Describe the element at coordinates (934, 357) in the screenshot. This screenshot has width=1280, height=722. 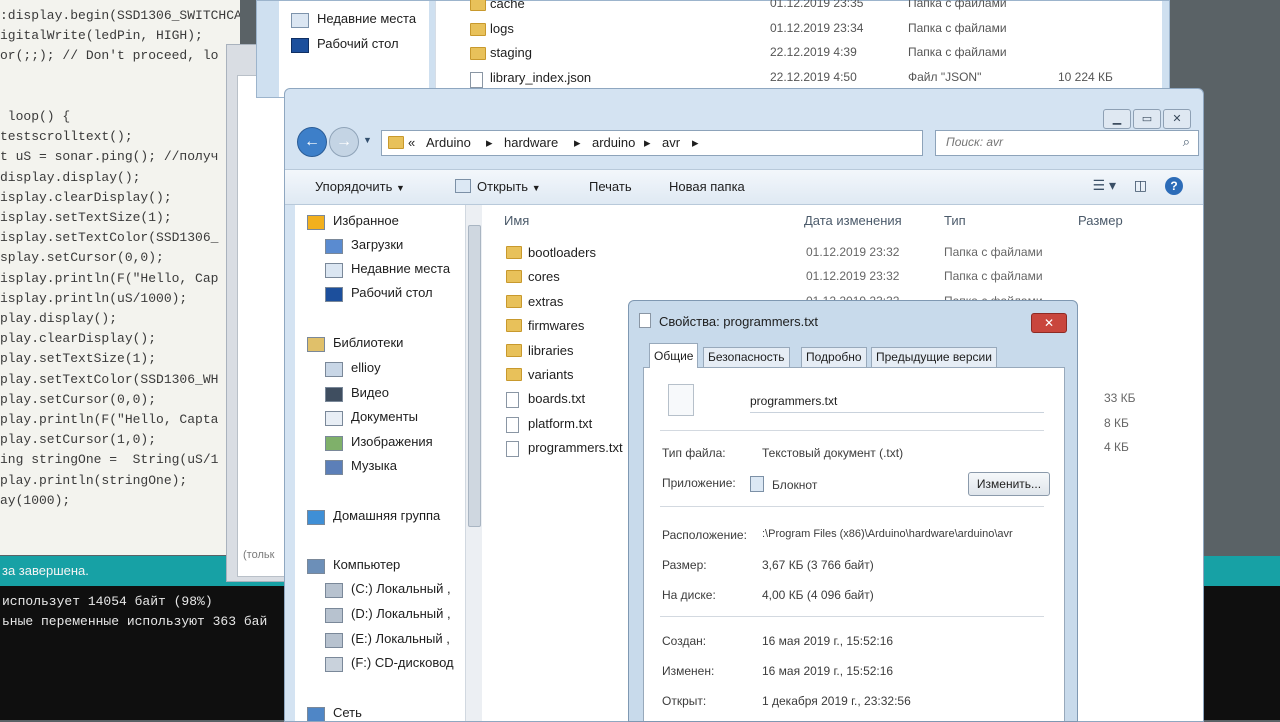
I see `tab-previous-versions: Предыдущие версии` at that location.